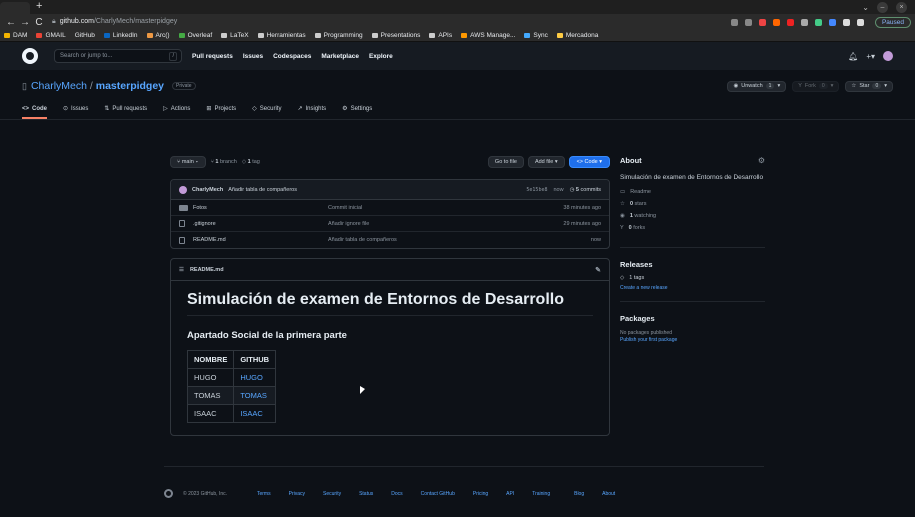 The width and height of the screenshot is (915, 517). What do you see at coordinates (589, 162) in the screenshot?
I see `code-button: <> Code ▾` at bounding box center [589, 162].